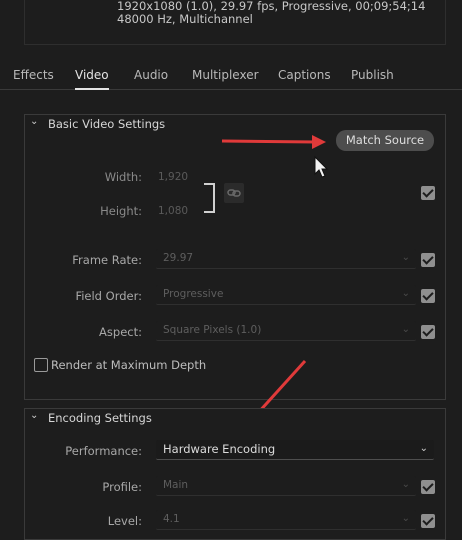  I want to click on profile-select: Main ⌄, so click(286, 486).